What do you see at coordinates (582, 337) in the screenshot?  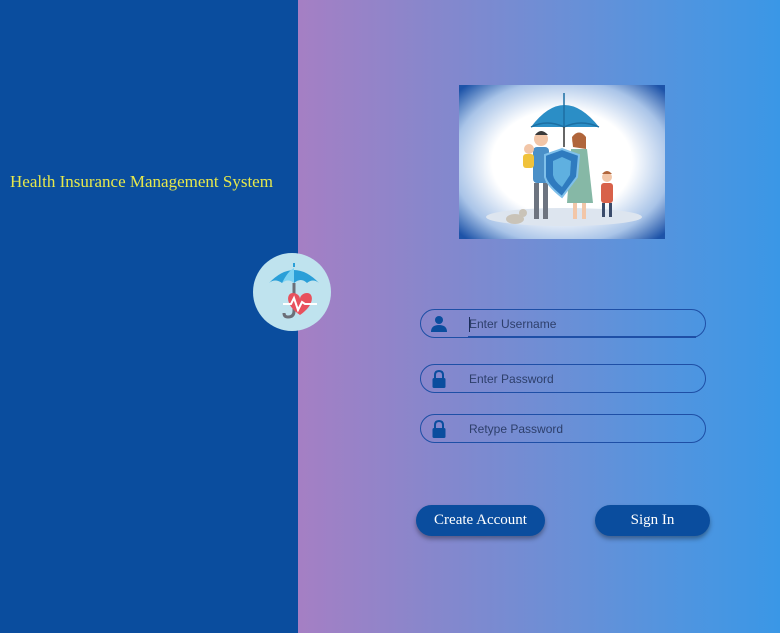 I see `focus-underline` at bounding box center [582, 337].